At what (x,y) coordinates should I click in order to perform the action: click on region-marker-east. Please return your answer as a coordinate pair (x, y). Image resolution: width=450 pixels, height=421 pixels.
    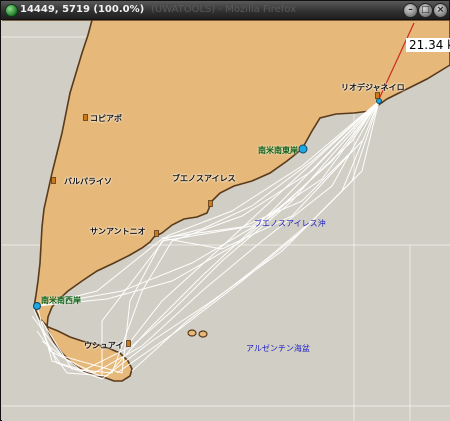
    Looking at the image, I should click on (303, 149).